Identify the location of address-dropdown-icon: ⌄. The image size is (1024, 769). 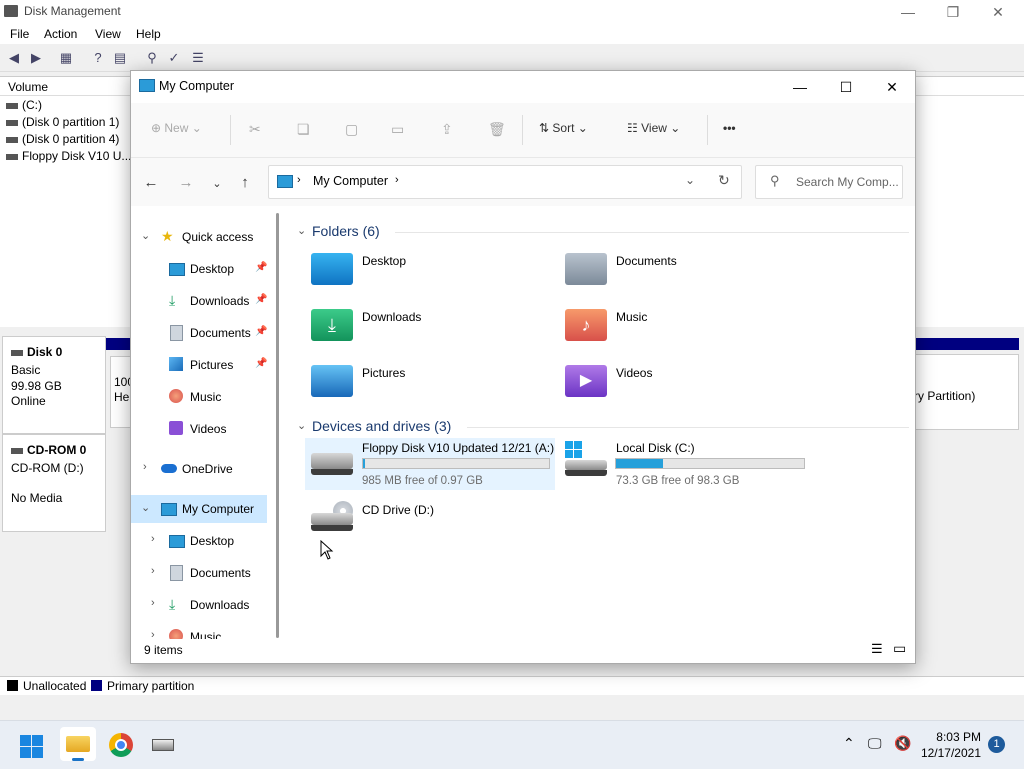
(690, 180).